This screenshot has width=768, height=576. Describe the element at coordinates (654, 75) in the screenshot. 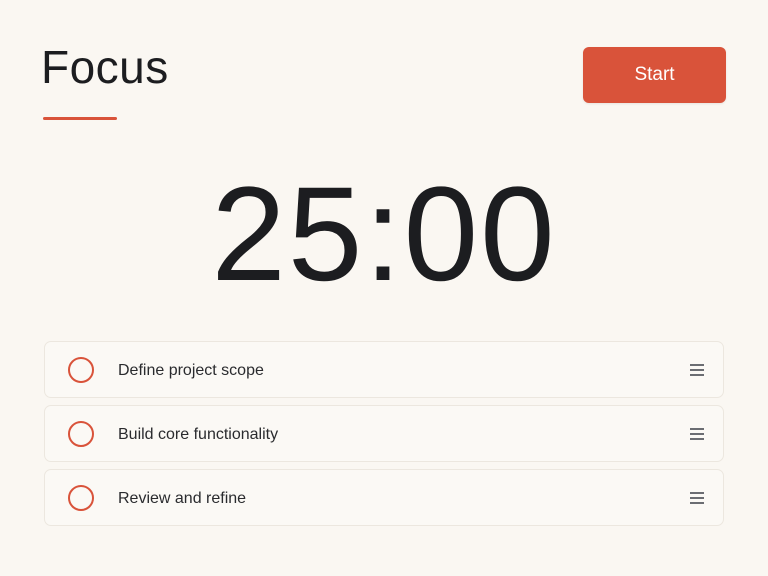

I see `start-button: Start` at that location.